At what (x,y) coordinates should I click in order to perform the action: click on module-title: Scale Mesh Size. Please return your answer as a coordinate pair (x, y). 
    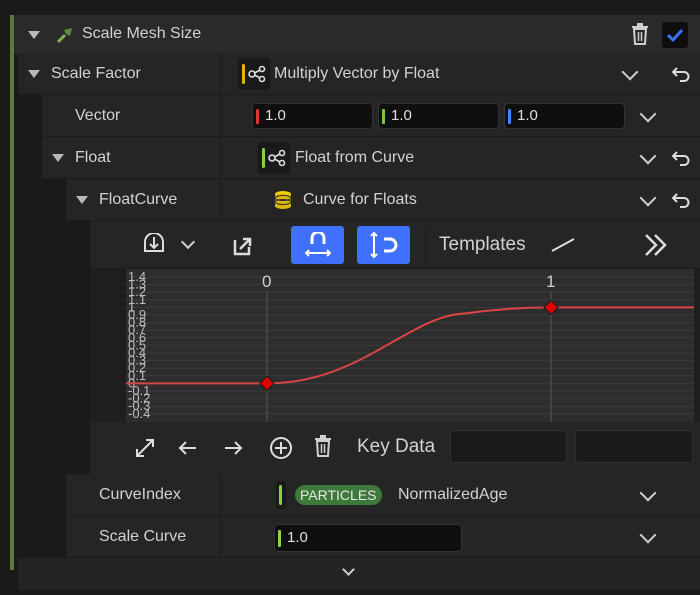
    Looking at the image, I should click on (142, 33).